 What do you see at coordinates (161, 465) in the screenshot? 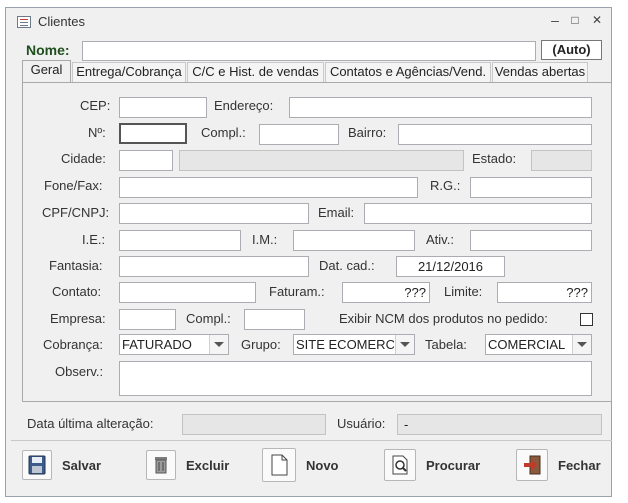
I see `trash-icon` at bounding box center [161, 465].